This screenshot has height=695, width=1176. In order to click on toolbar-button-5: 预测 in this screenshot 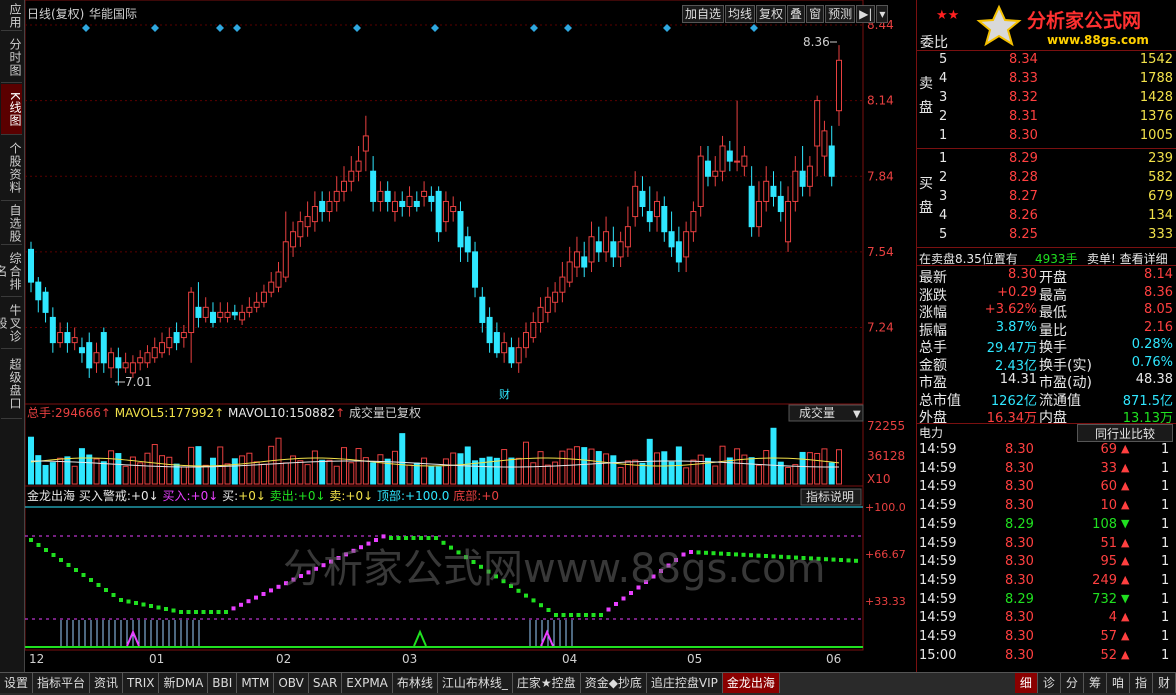, I will do `click(840, 14)`.